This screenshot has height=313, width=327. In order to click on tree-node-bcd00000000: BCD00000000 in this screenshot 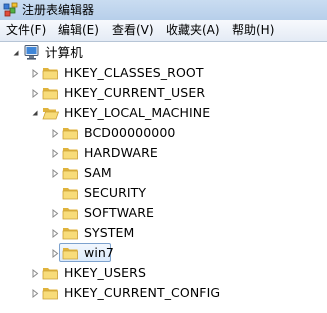, I will do `click(100, 133)`.